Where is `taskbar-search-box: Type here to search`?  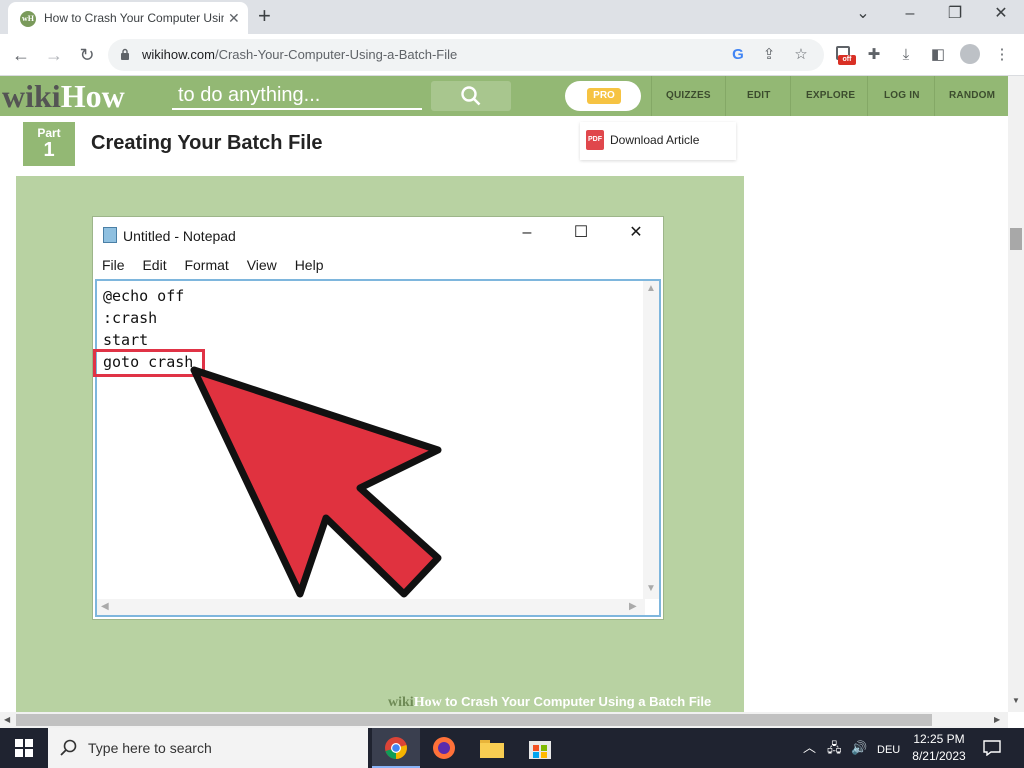
taskbar-search-box: Type here to search is located at coordinates (208, 748).